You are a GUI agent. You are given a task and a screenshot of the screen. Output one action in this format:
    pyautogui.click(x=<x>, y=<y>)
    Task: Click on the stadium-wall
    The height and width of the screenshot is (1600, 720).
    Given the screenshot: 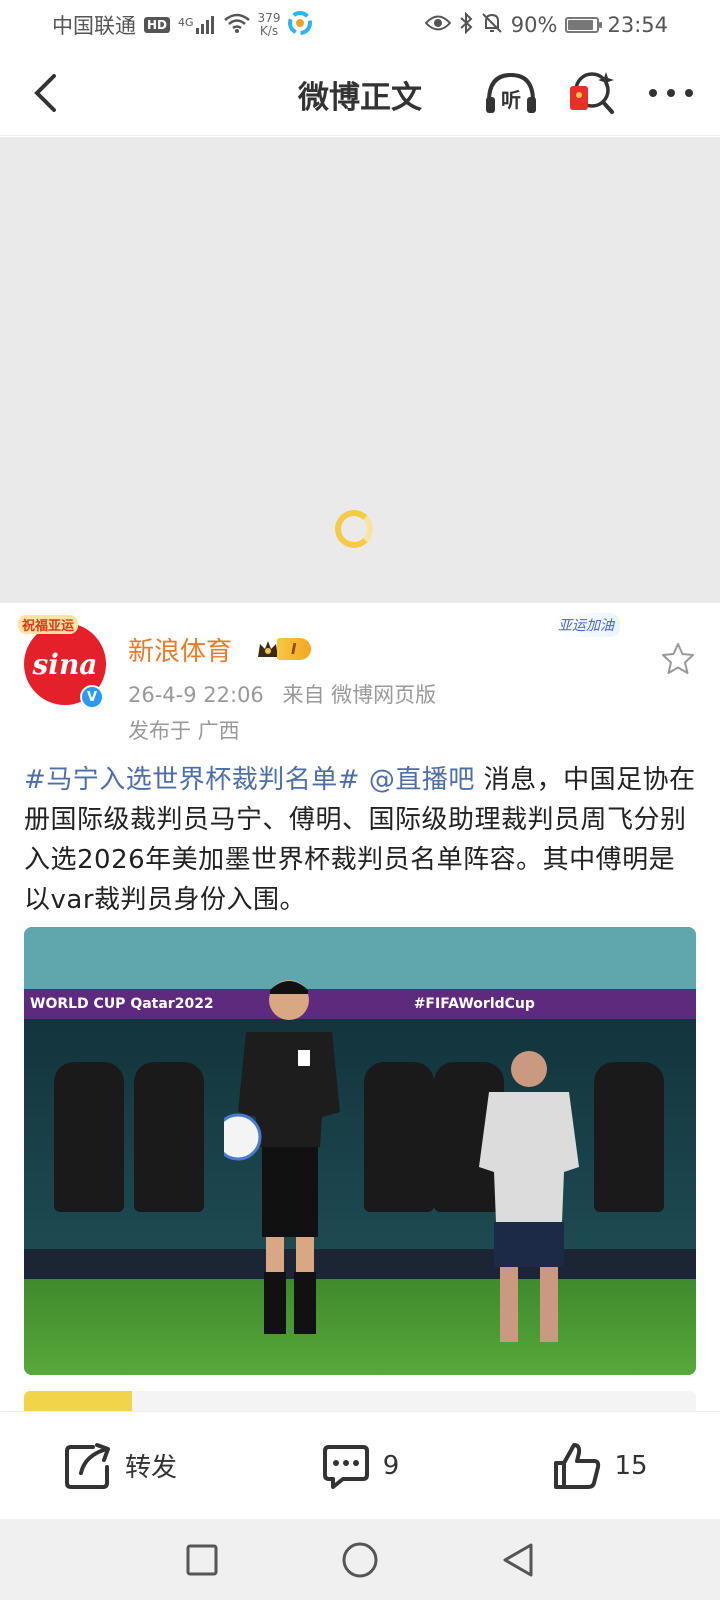 What is the action you would take?
    pyautogui.click(x=360, y=962)
    